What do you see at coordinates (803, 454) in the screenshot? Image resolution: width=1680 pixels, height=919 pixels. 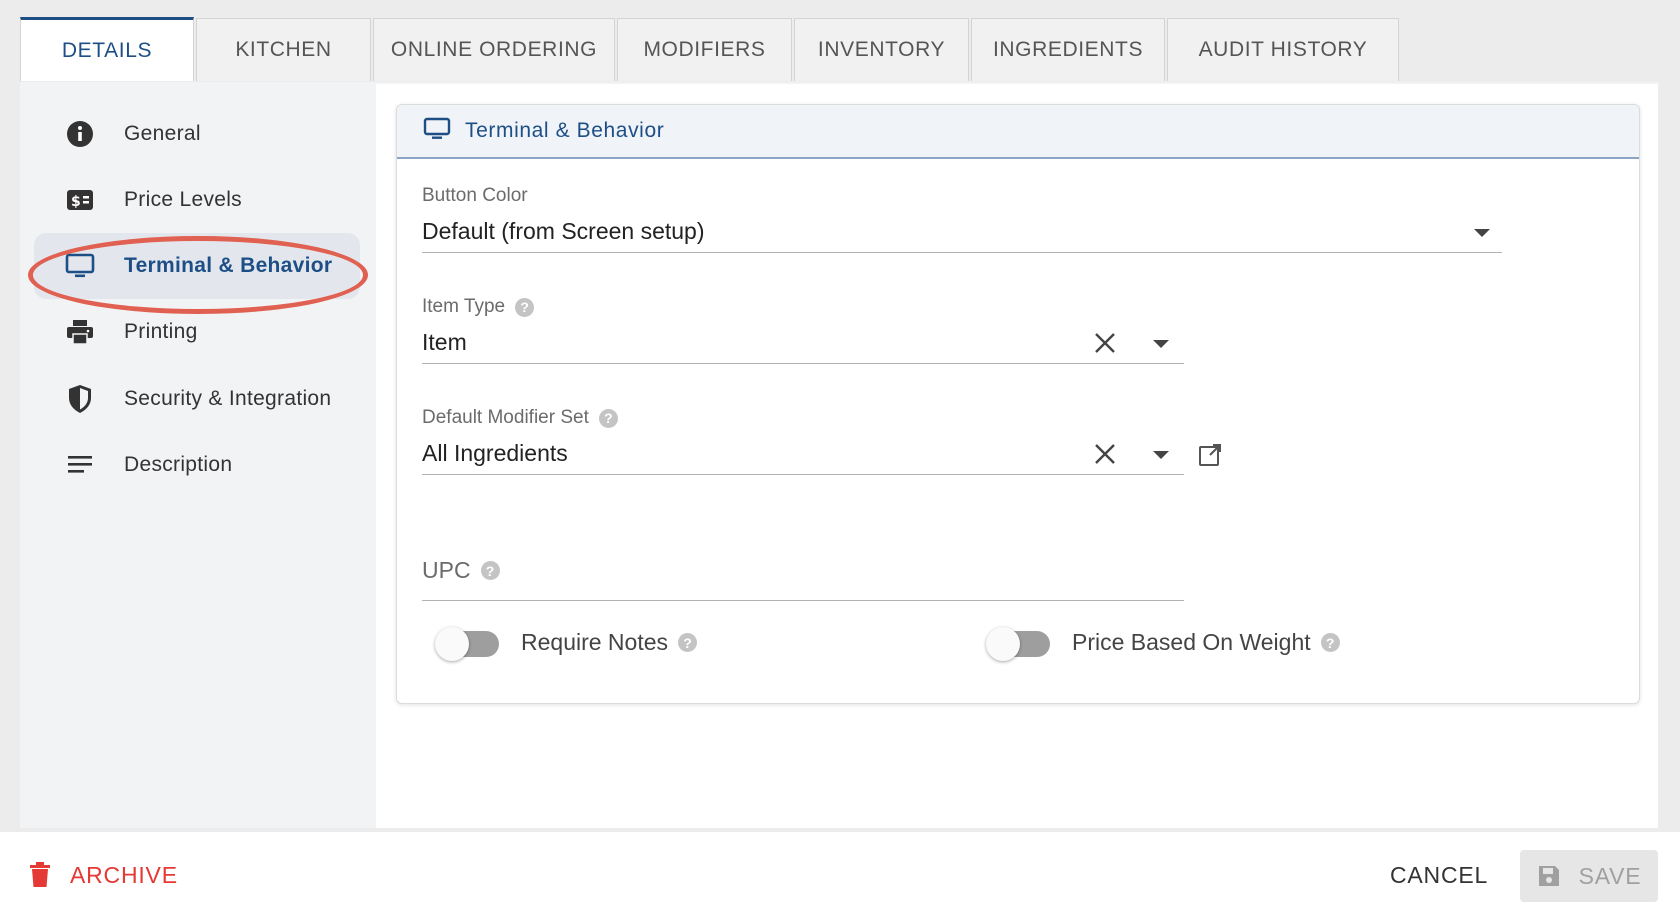 I see `default-modifier-set-select: All Ingredients` at bounding box center [803, 454].